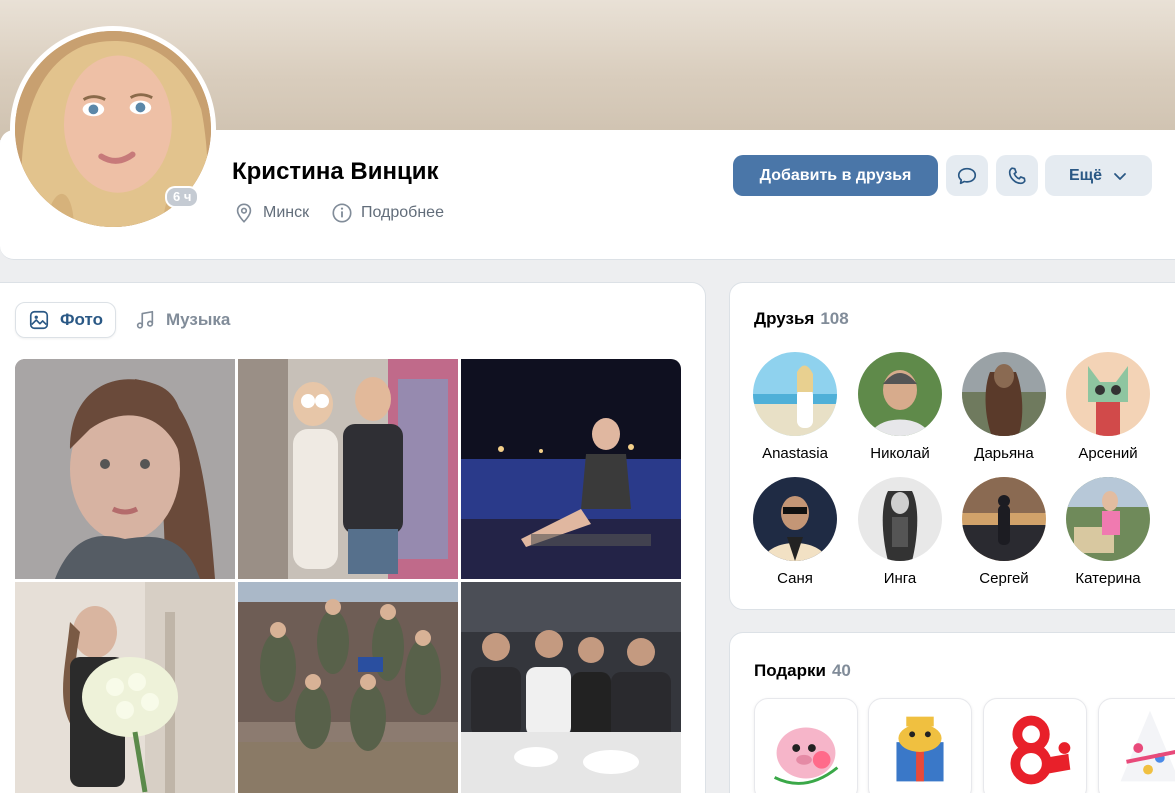  I want to click on friend-item: Арсений, so click(1108, 407).